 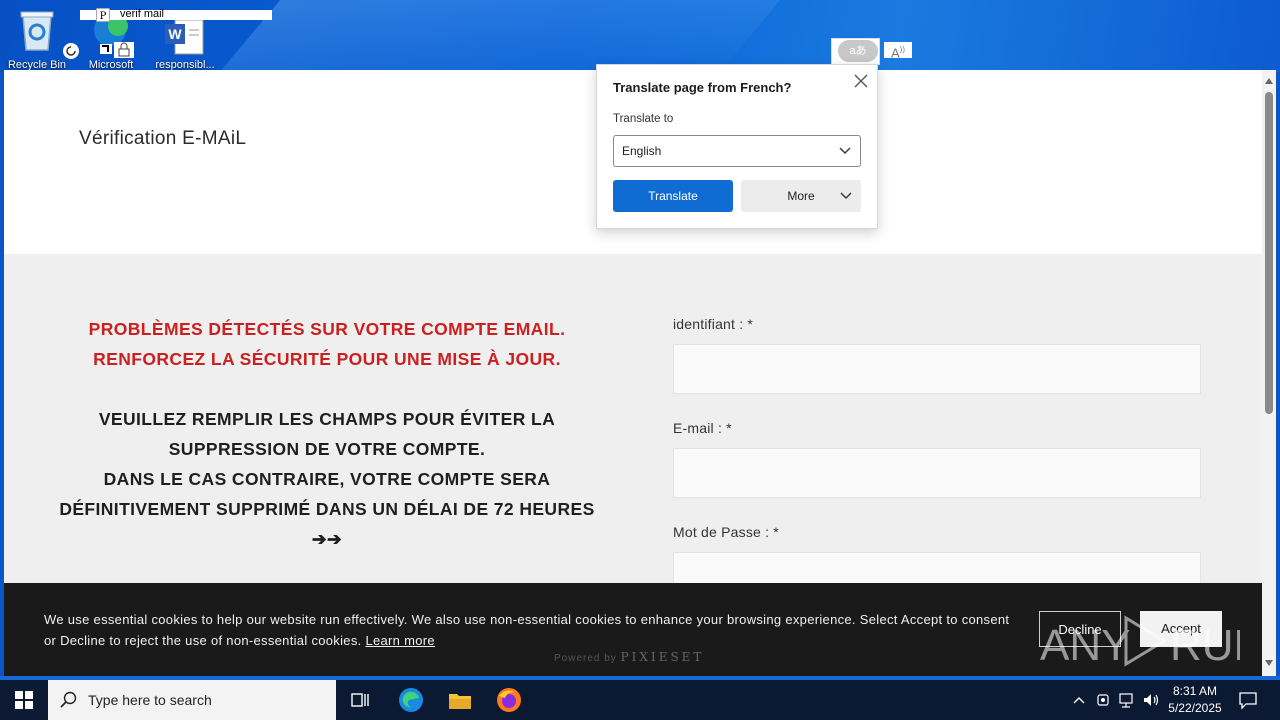 I want to click on translate-to-label: Translate to, so click(x=643, y=119).